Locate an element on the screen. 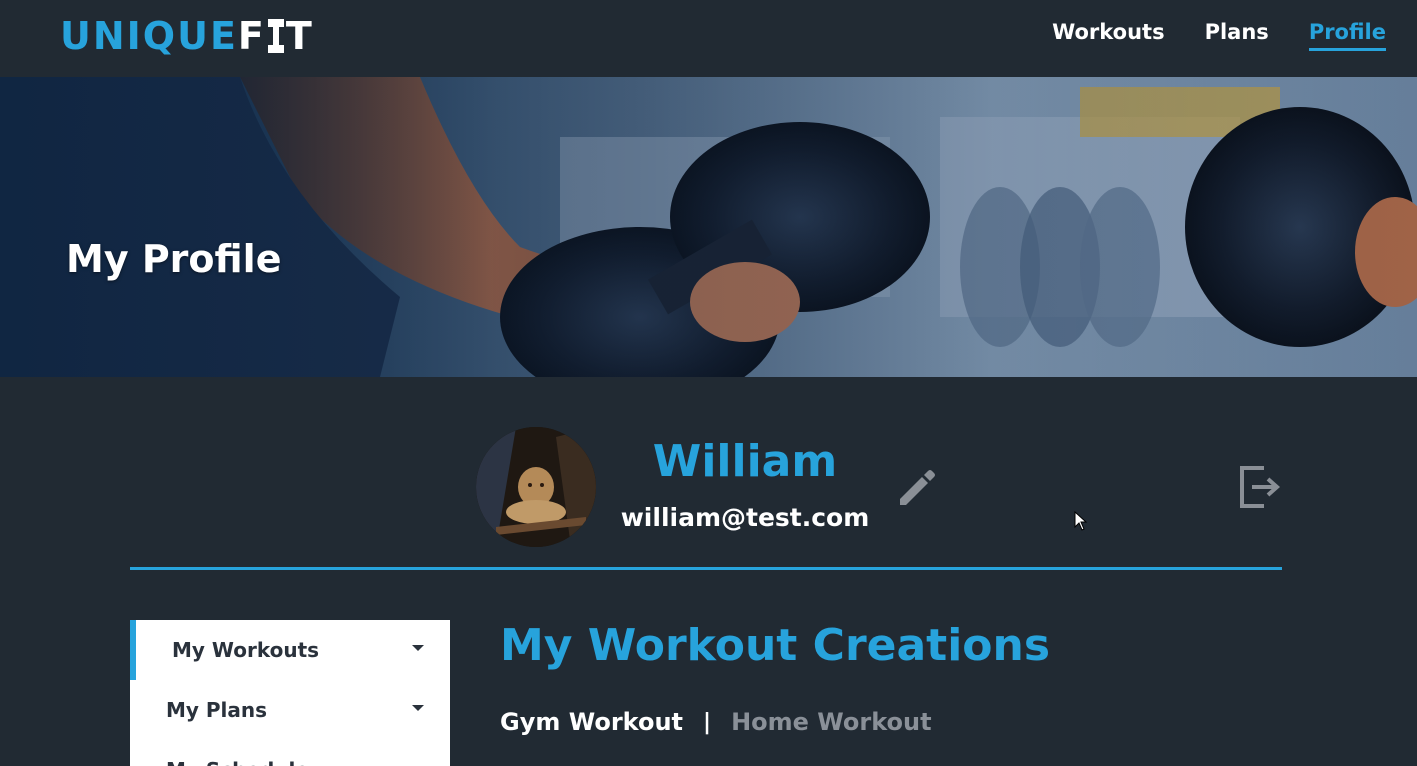 This screenshot has width=1417, height=766. mouse-cursor-icon is located at coordinates (1081, 521).